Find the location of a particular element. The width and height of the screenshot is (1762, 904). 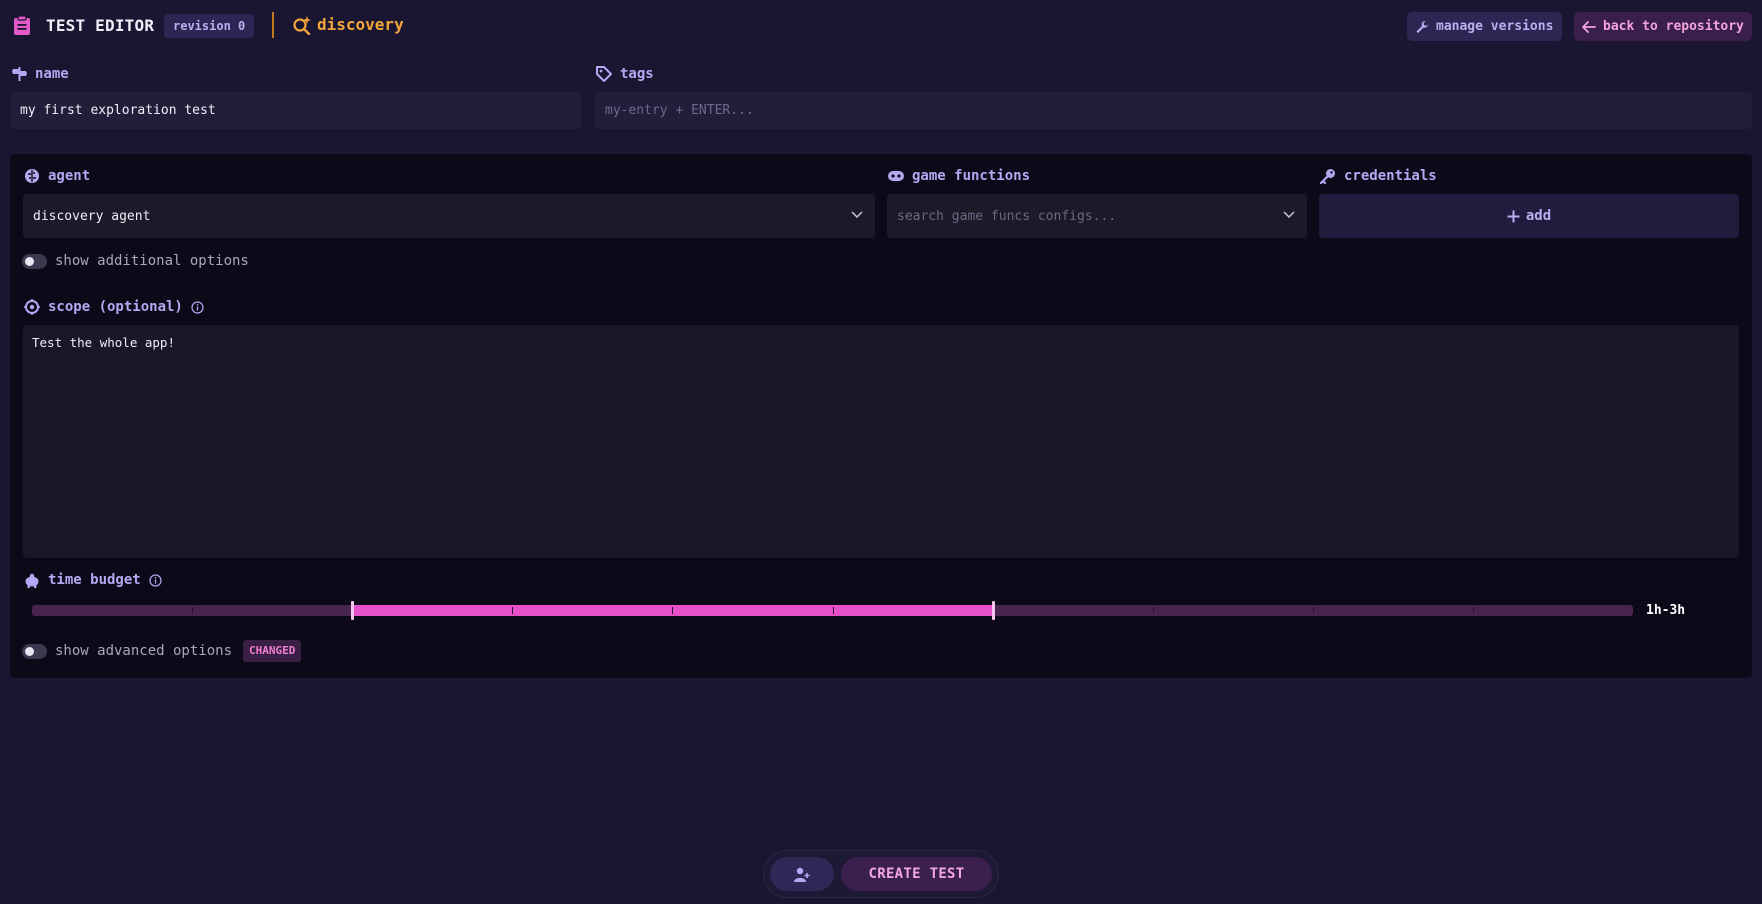

name-label-group: name is located at coordinates (40, 74).